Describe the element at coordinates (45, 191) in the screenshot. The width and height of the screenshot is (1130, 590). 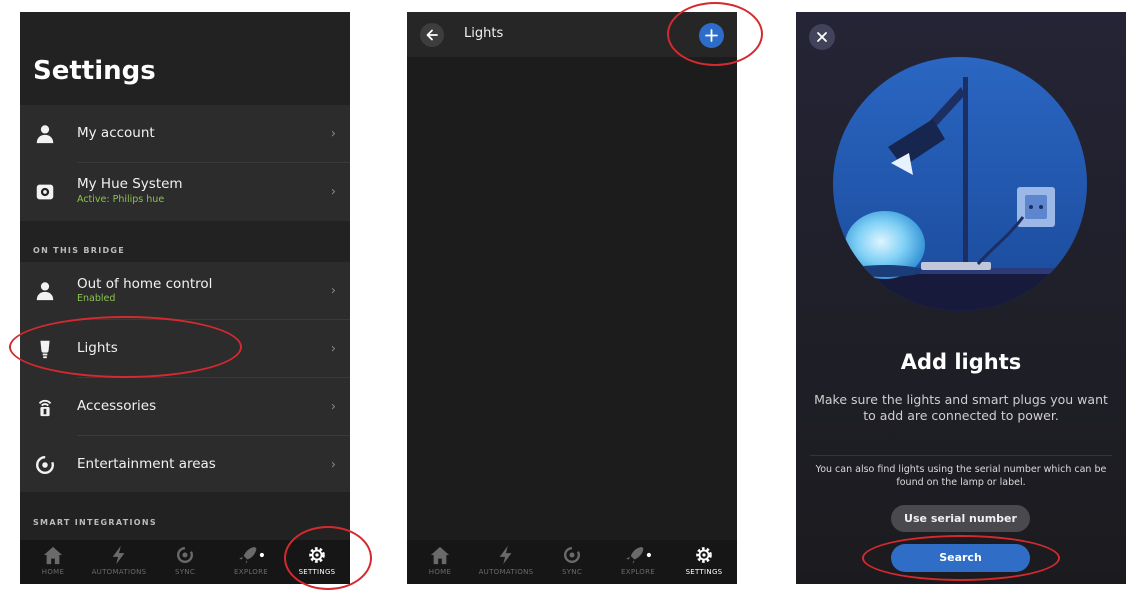
I see `bridge-icon` at that location.